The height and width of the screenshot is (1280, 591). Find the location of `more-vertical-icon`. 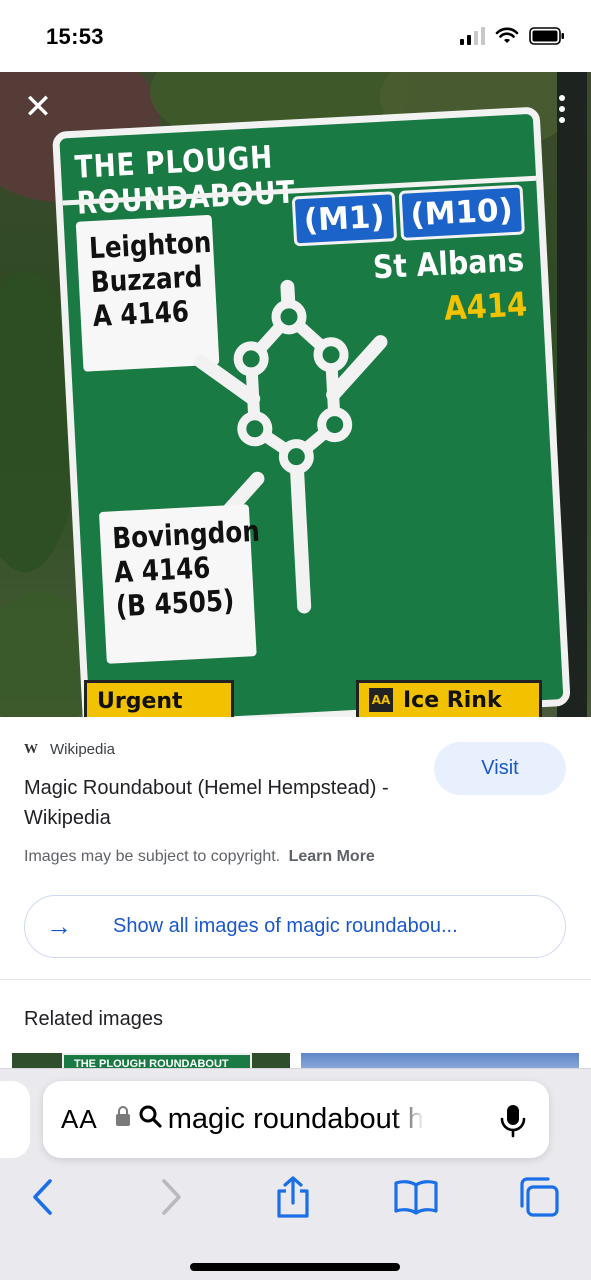

more-vertical-icon is located at coordinates (562, 109).